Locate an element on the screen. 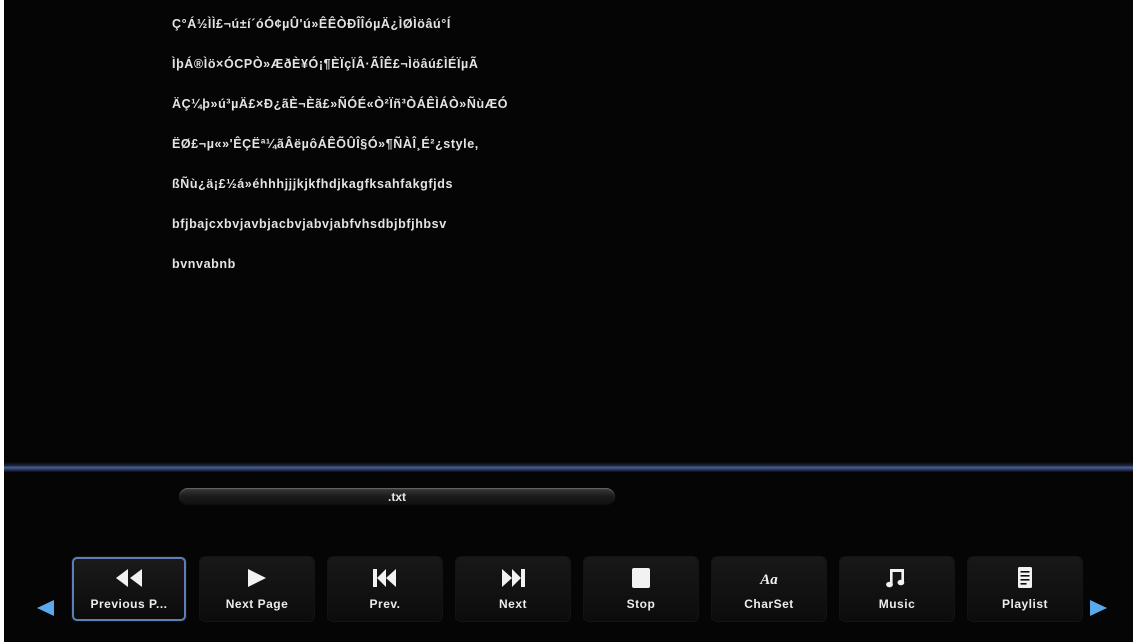  button-label: Next is located at coordinates (512, 604).